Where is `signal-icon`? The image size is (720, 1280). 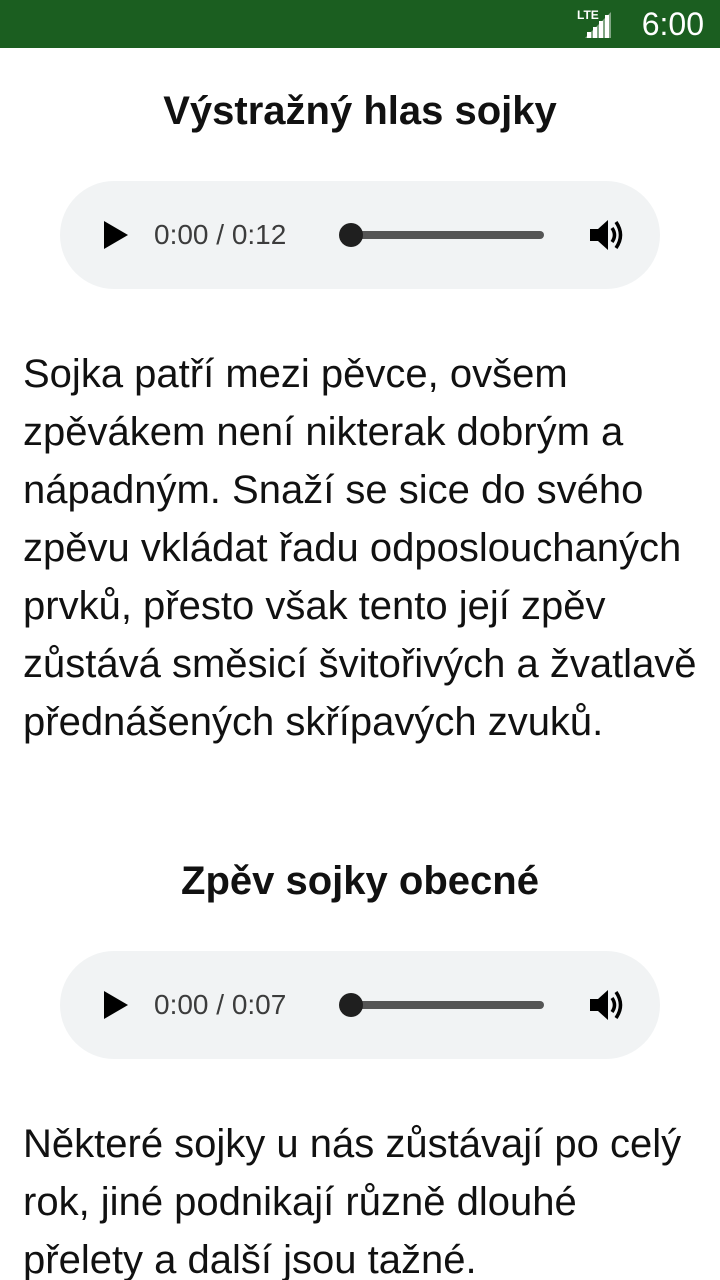
signal-icon is located at coordinates (598, 25).